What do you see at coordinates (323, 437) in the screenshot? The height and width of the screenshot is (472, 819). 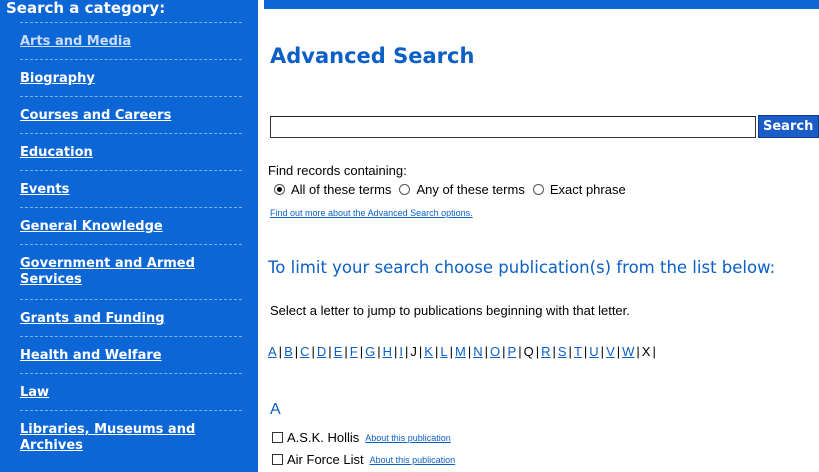 I see `publication-name: A.S.K. Hollis` at bounding box center [323, 437].